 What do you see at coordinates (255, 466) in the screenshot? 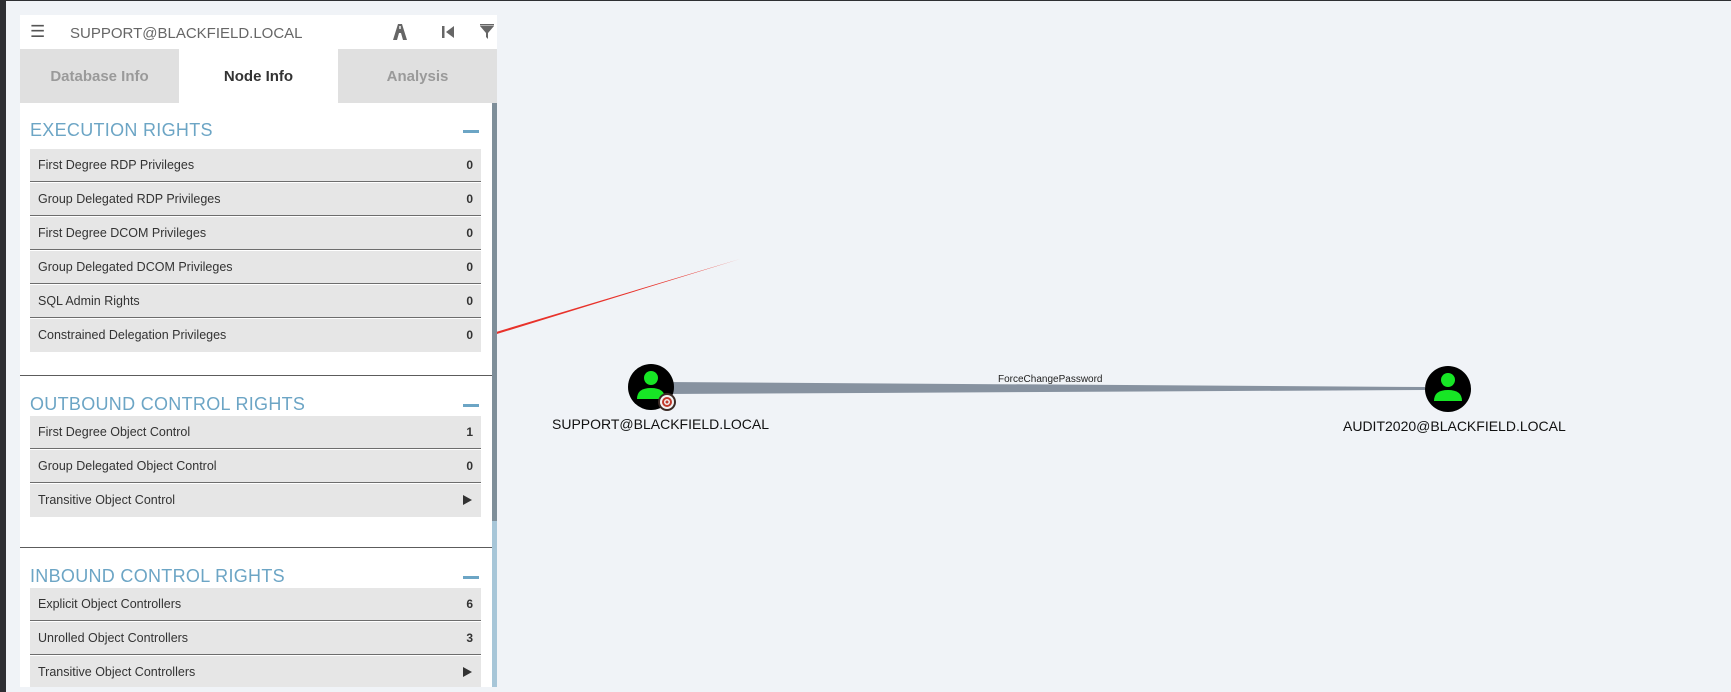
I see `list-item: Group Delegated Object Control 0` at bounding box center [255, 466].